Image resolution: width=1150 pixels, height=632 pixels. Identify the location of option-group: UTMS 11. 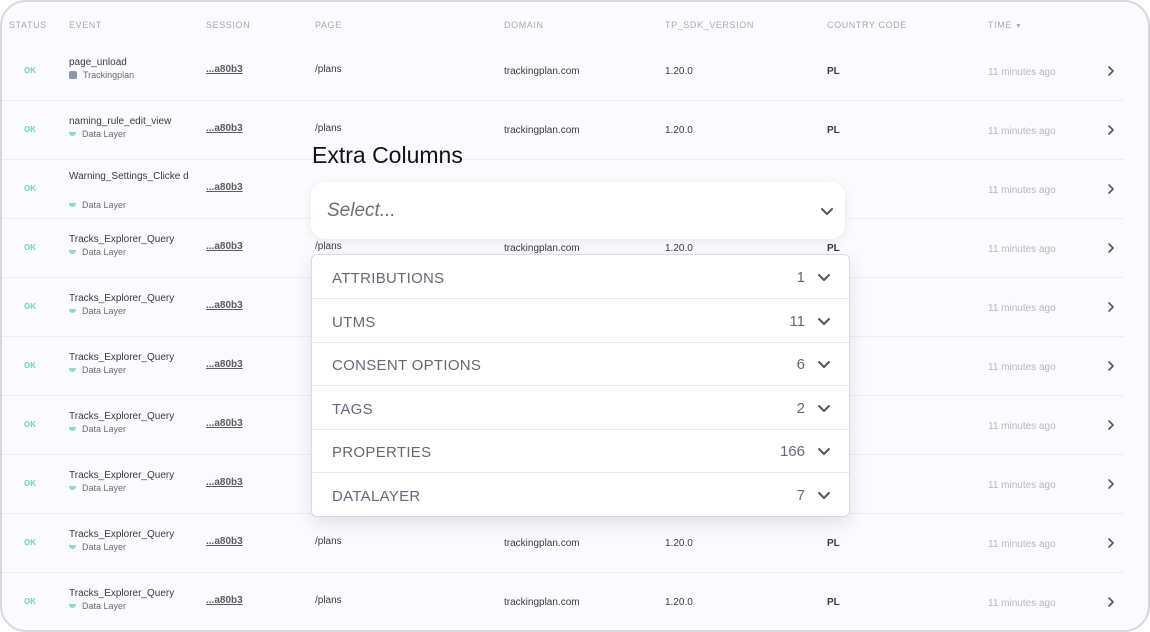
(580, 321).